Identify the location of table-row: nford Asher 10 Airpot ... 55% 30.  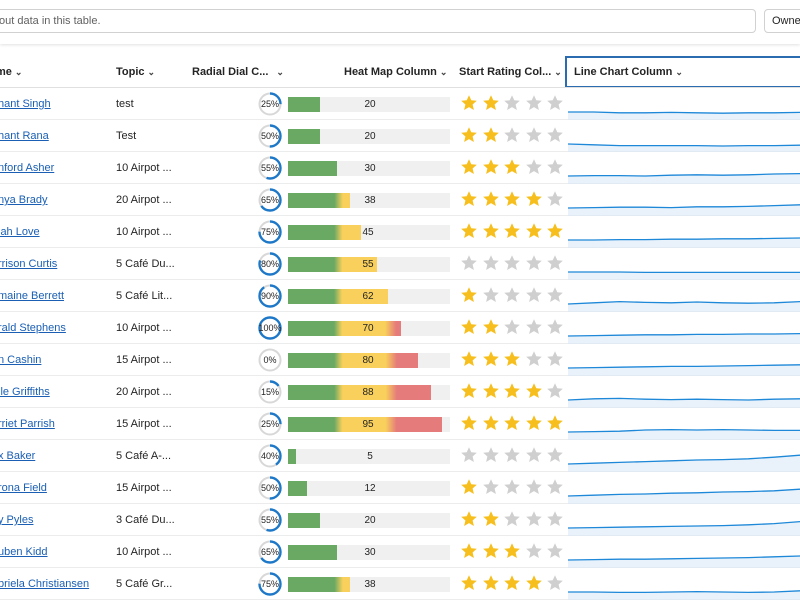
(400, 168).